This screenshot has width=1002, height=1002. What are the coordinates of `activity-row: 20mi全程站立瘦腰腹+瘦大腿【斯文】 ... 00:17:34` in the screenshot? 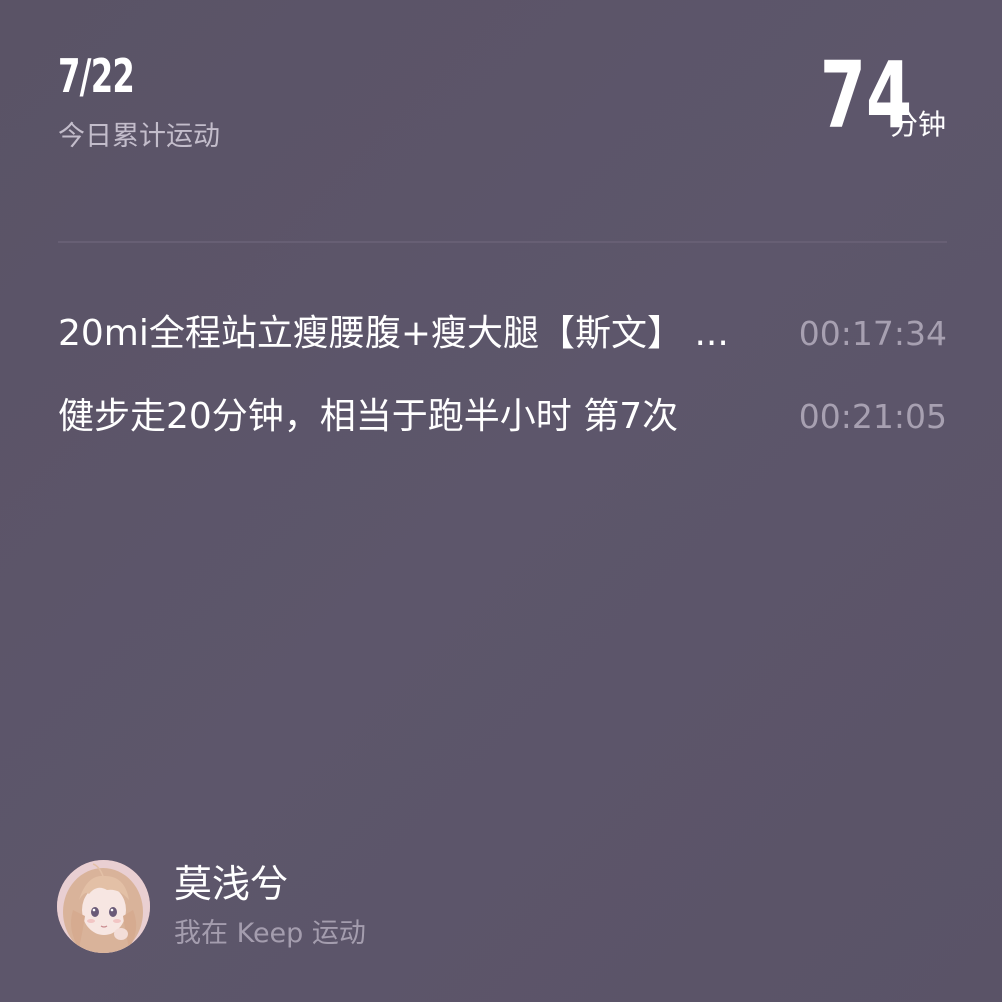 It's located at (502, 334).